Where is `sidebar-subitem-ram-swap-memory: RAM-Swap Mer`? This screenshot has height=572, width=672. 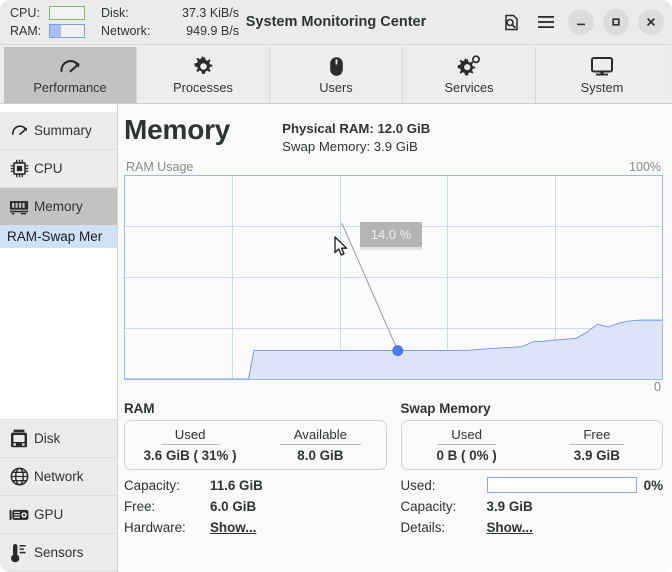
sidebar-subitem-ram-swap-memory: RAM-Swap Mer is located at coordinates (58, 237).